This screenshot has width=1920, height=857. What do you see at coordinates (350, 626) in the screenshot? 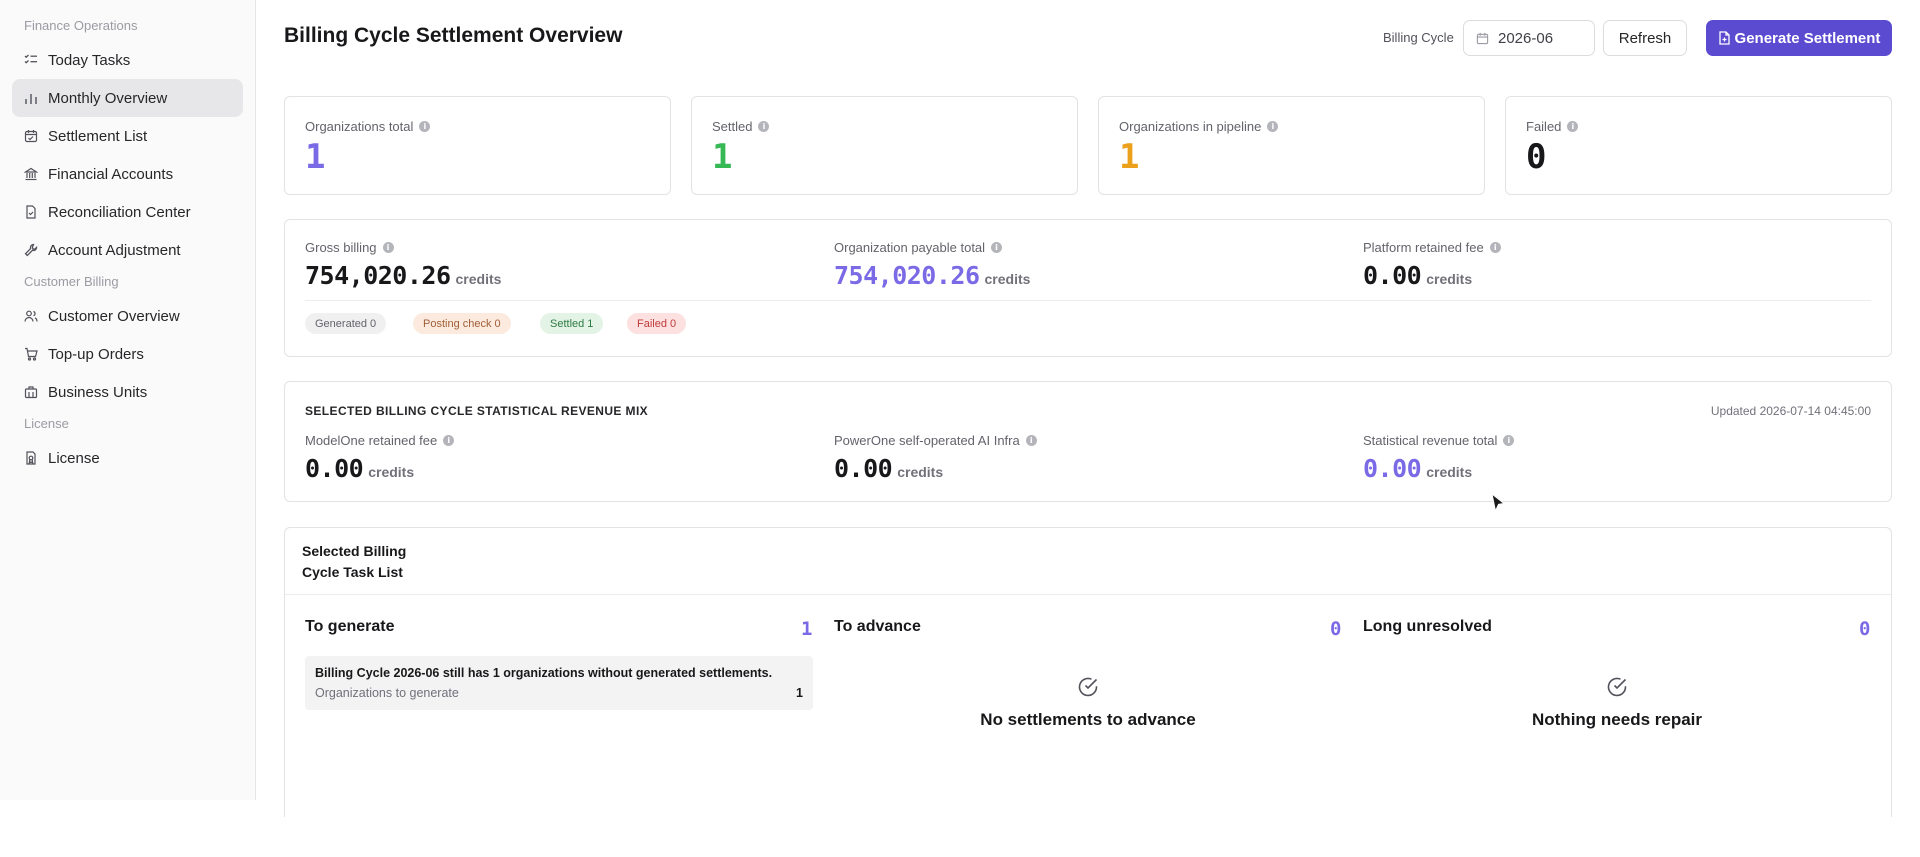
I see `to-generate-heading: To generate` at bounding box center [350, 626].